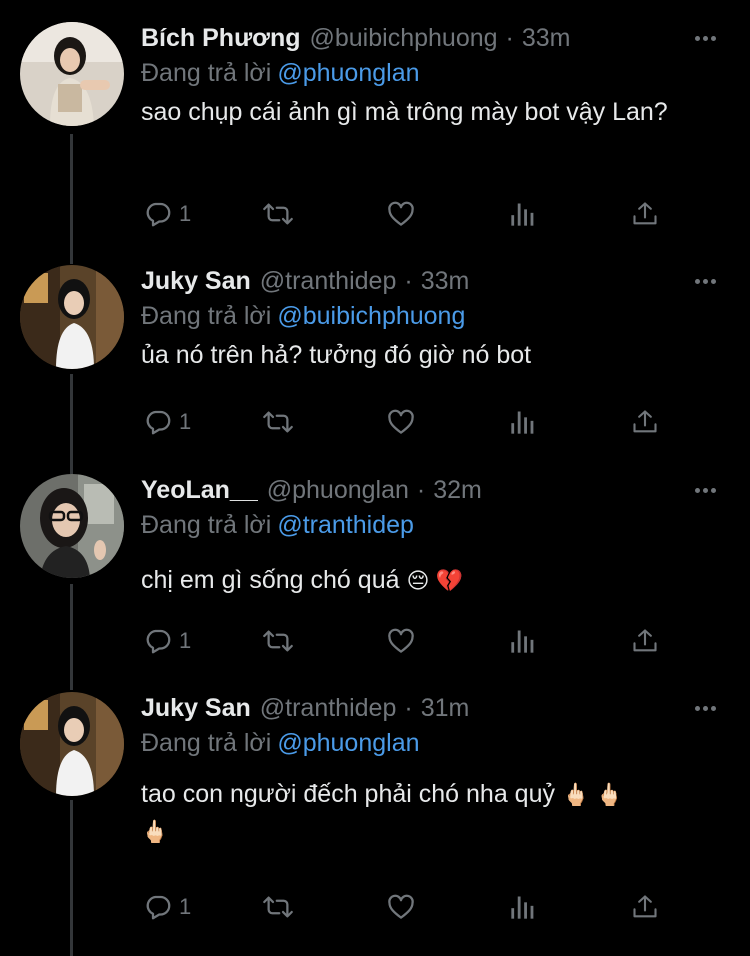  What do you see at coordinates (338, 490) in the screenshot?
I see `author-handle: @phuonglan` at bounding box center [338, 490].